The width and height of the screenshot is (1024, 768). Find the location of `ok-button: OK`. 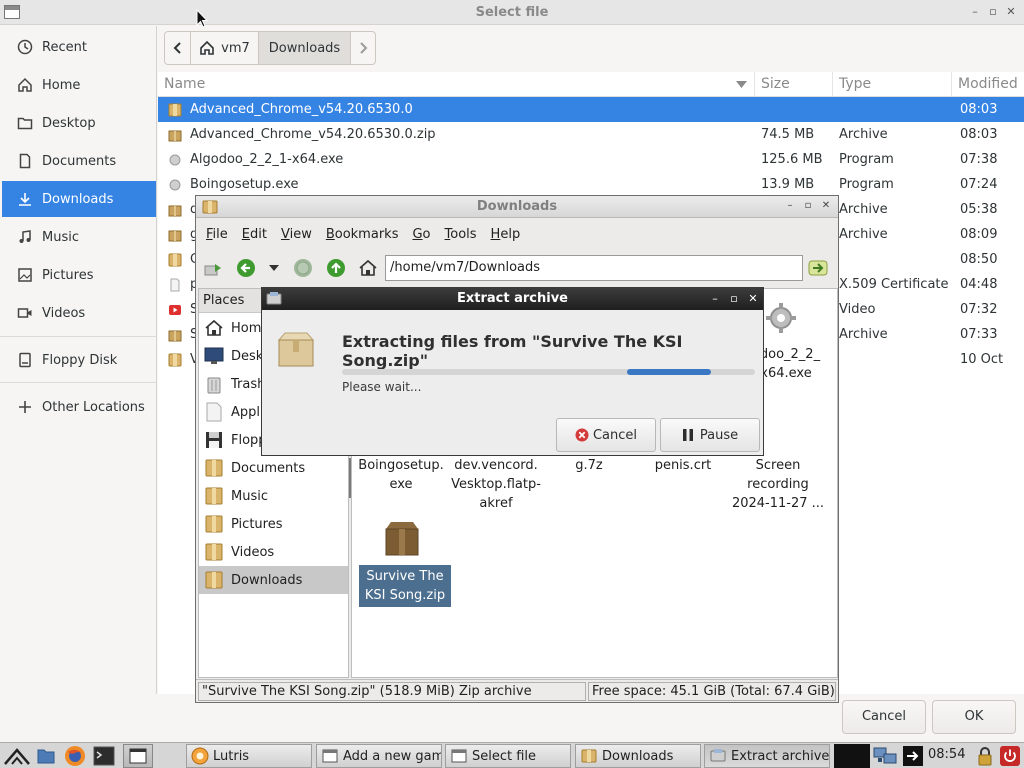

ok-button: OK is located at coordinates (974, 717).